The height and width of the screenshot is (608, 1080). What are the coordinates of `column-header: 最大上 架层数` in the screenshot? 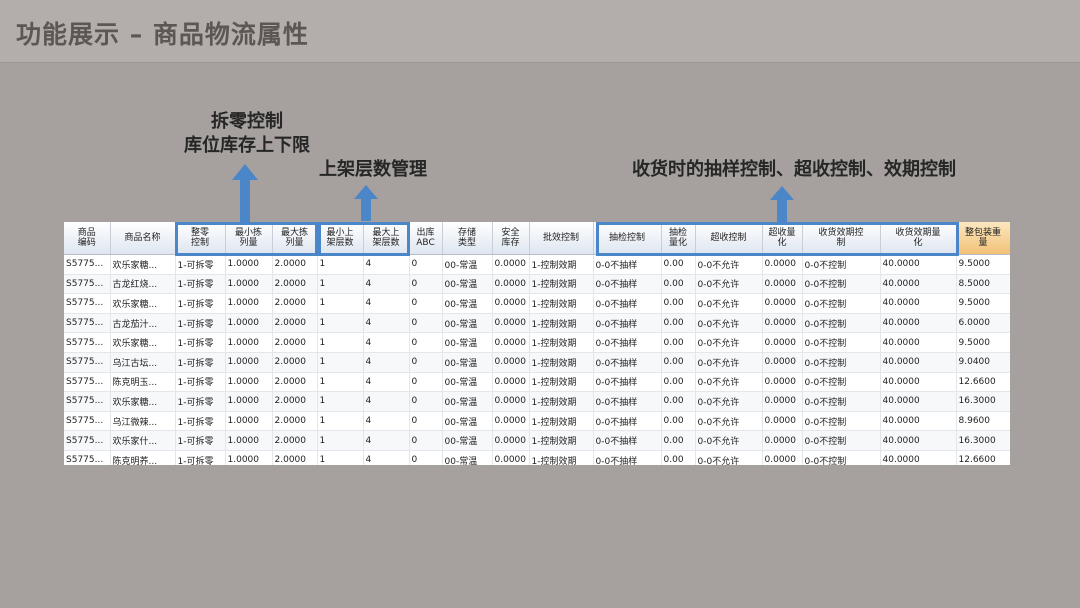 It's located at (386, 238).